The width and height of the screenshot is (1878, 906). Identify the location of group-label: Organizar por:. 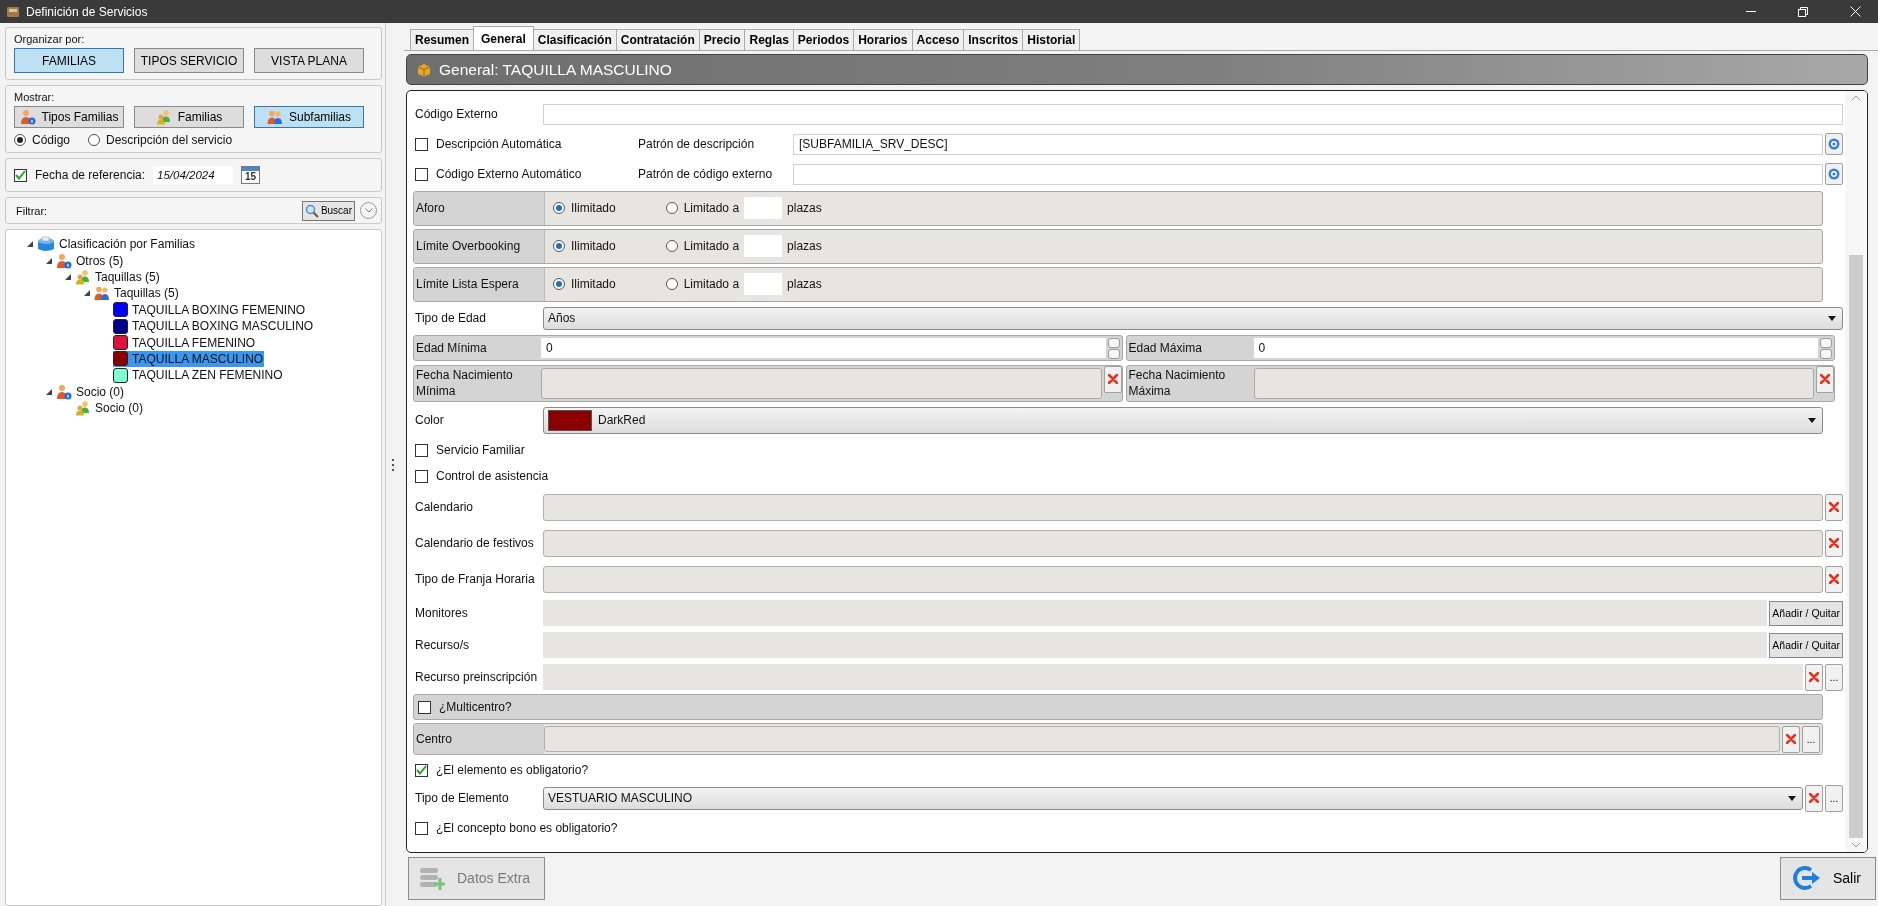
(50, 39).